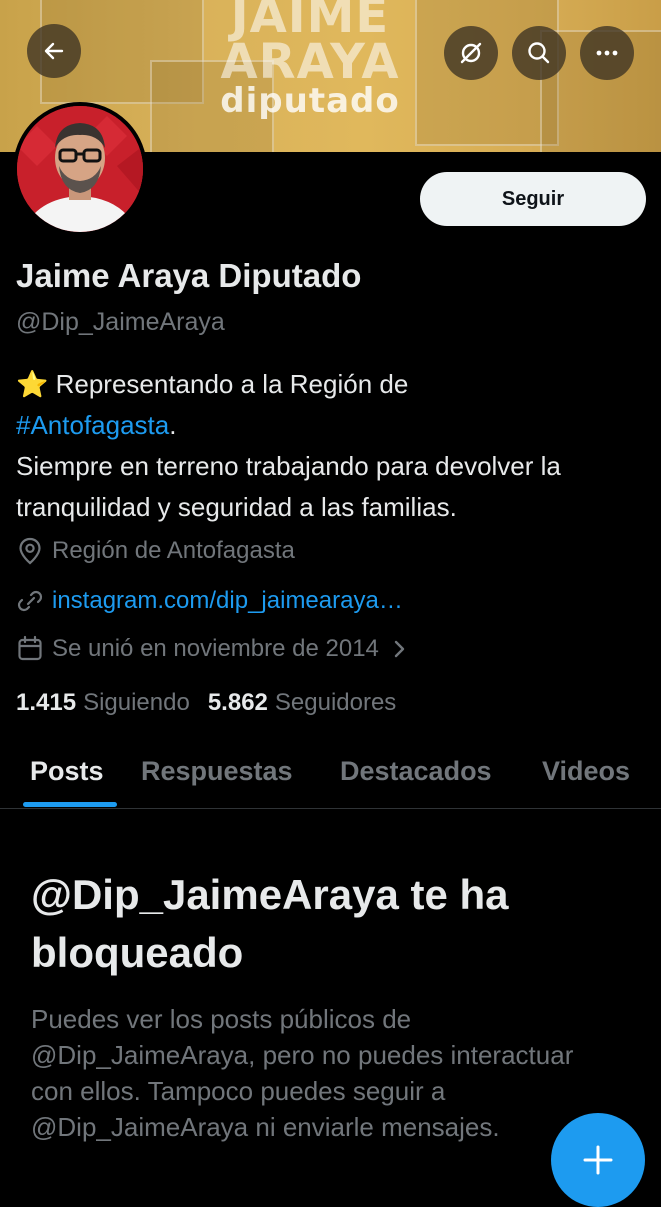  What do you see at coordinates (46, 702) in the screenshot?
I see `following-count: 1.415` at bounding box center [46, 702].